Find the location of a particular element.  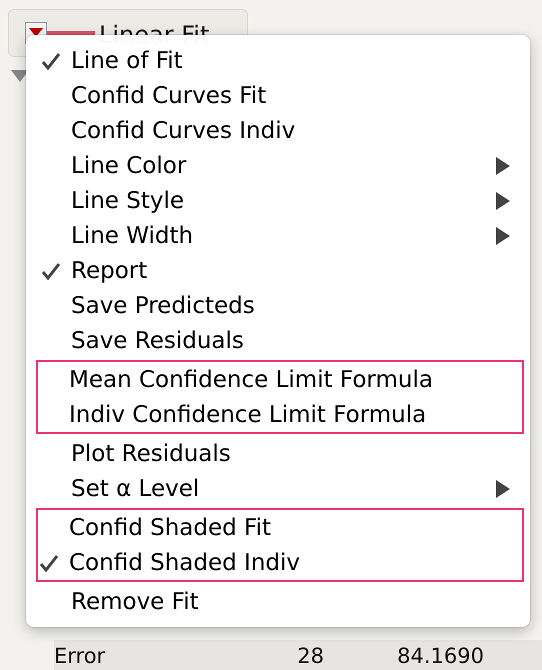

menu-item: Confid Shaded Indiv is located at coordinates (280, 562).